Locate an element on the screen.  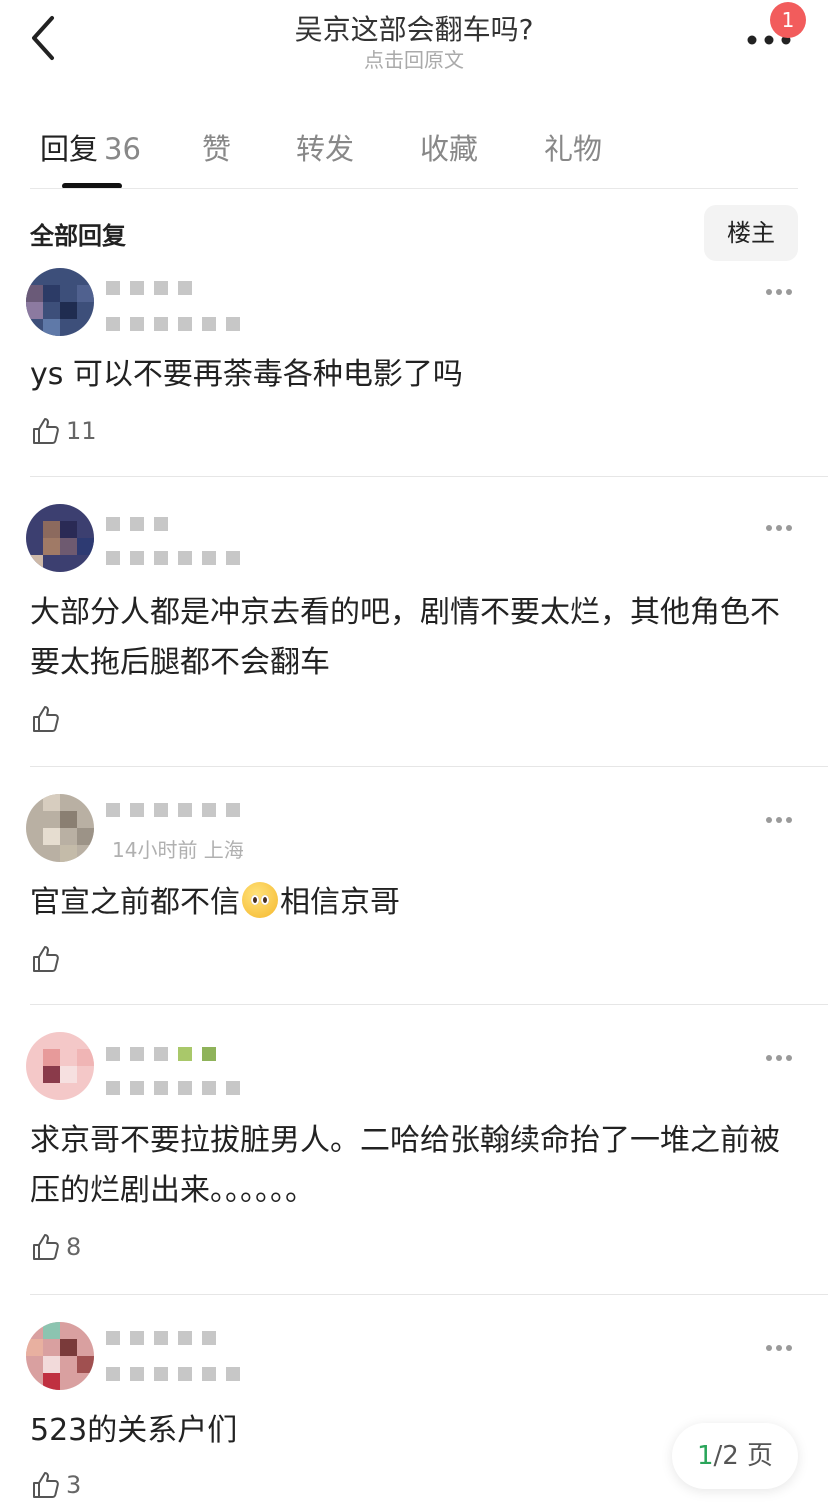
comment-text: 求京哥不要拉拔脏男人。二哈给张翰续命抬了一堆之前被压的烂剧出来。。。。。。 is located at coordinates (405, 1165).